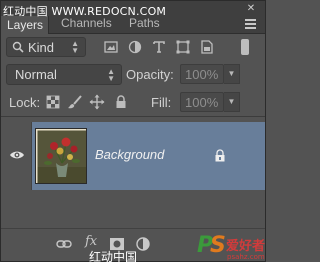  What do you see at coordinates (36, 74) in the screenshot?
I see `blend-mode-value: Normal` at bounding box center [36, 74].